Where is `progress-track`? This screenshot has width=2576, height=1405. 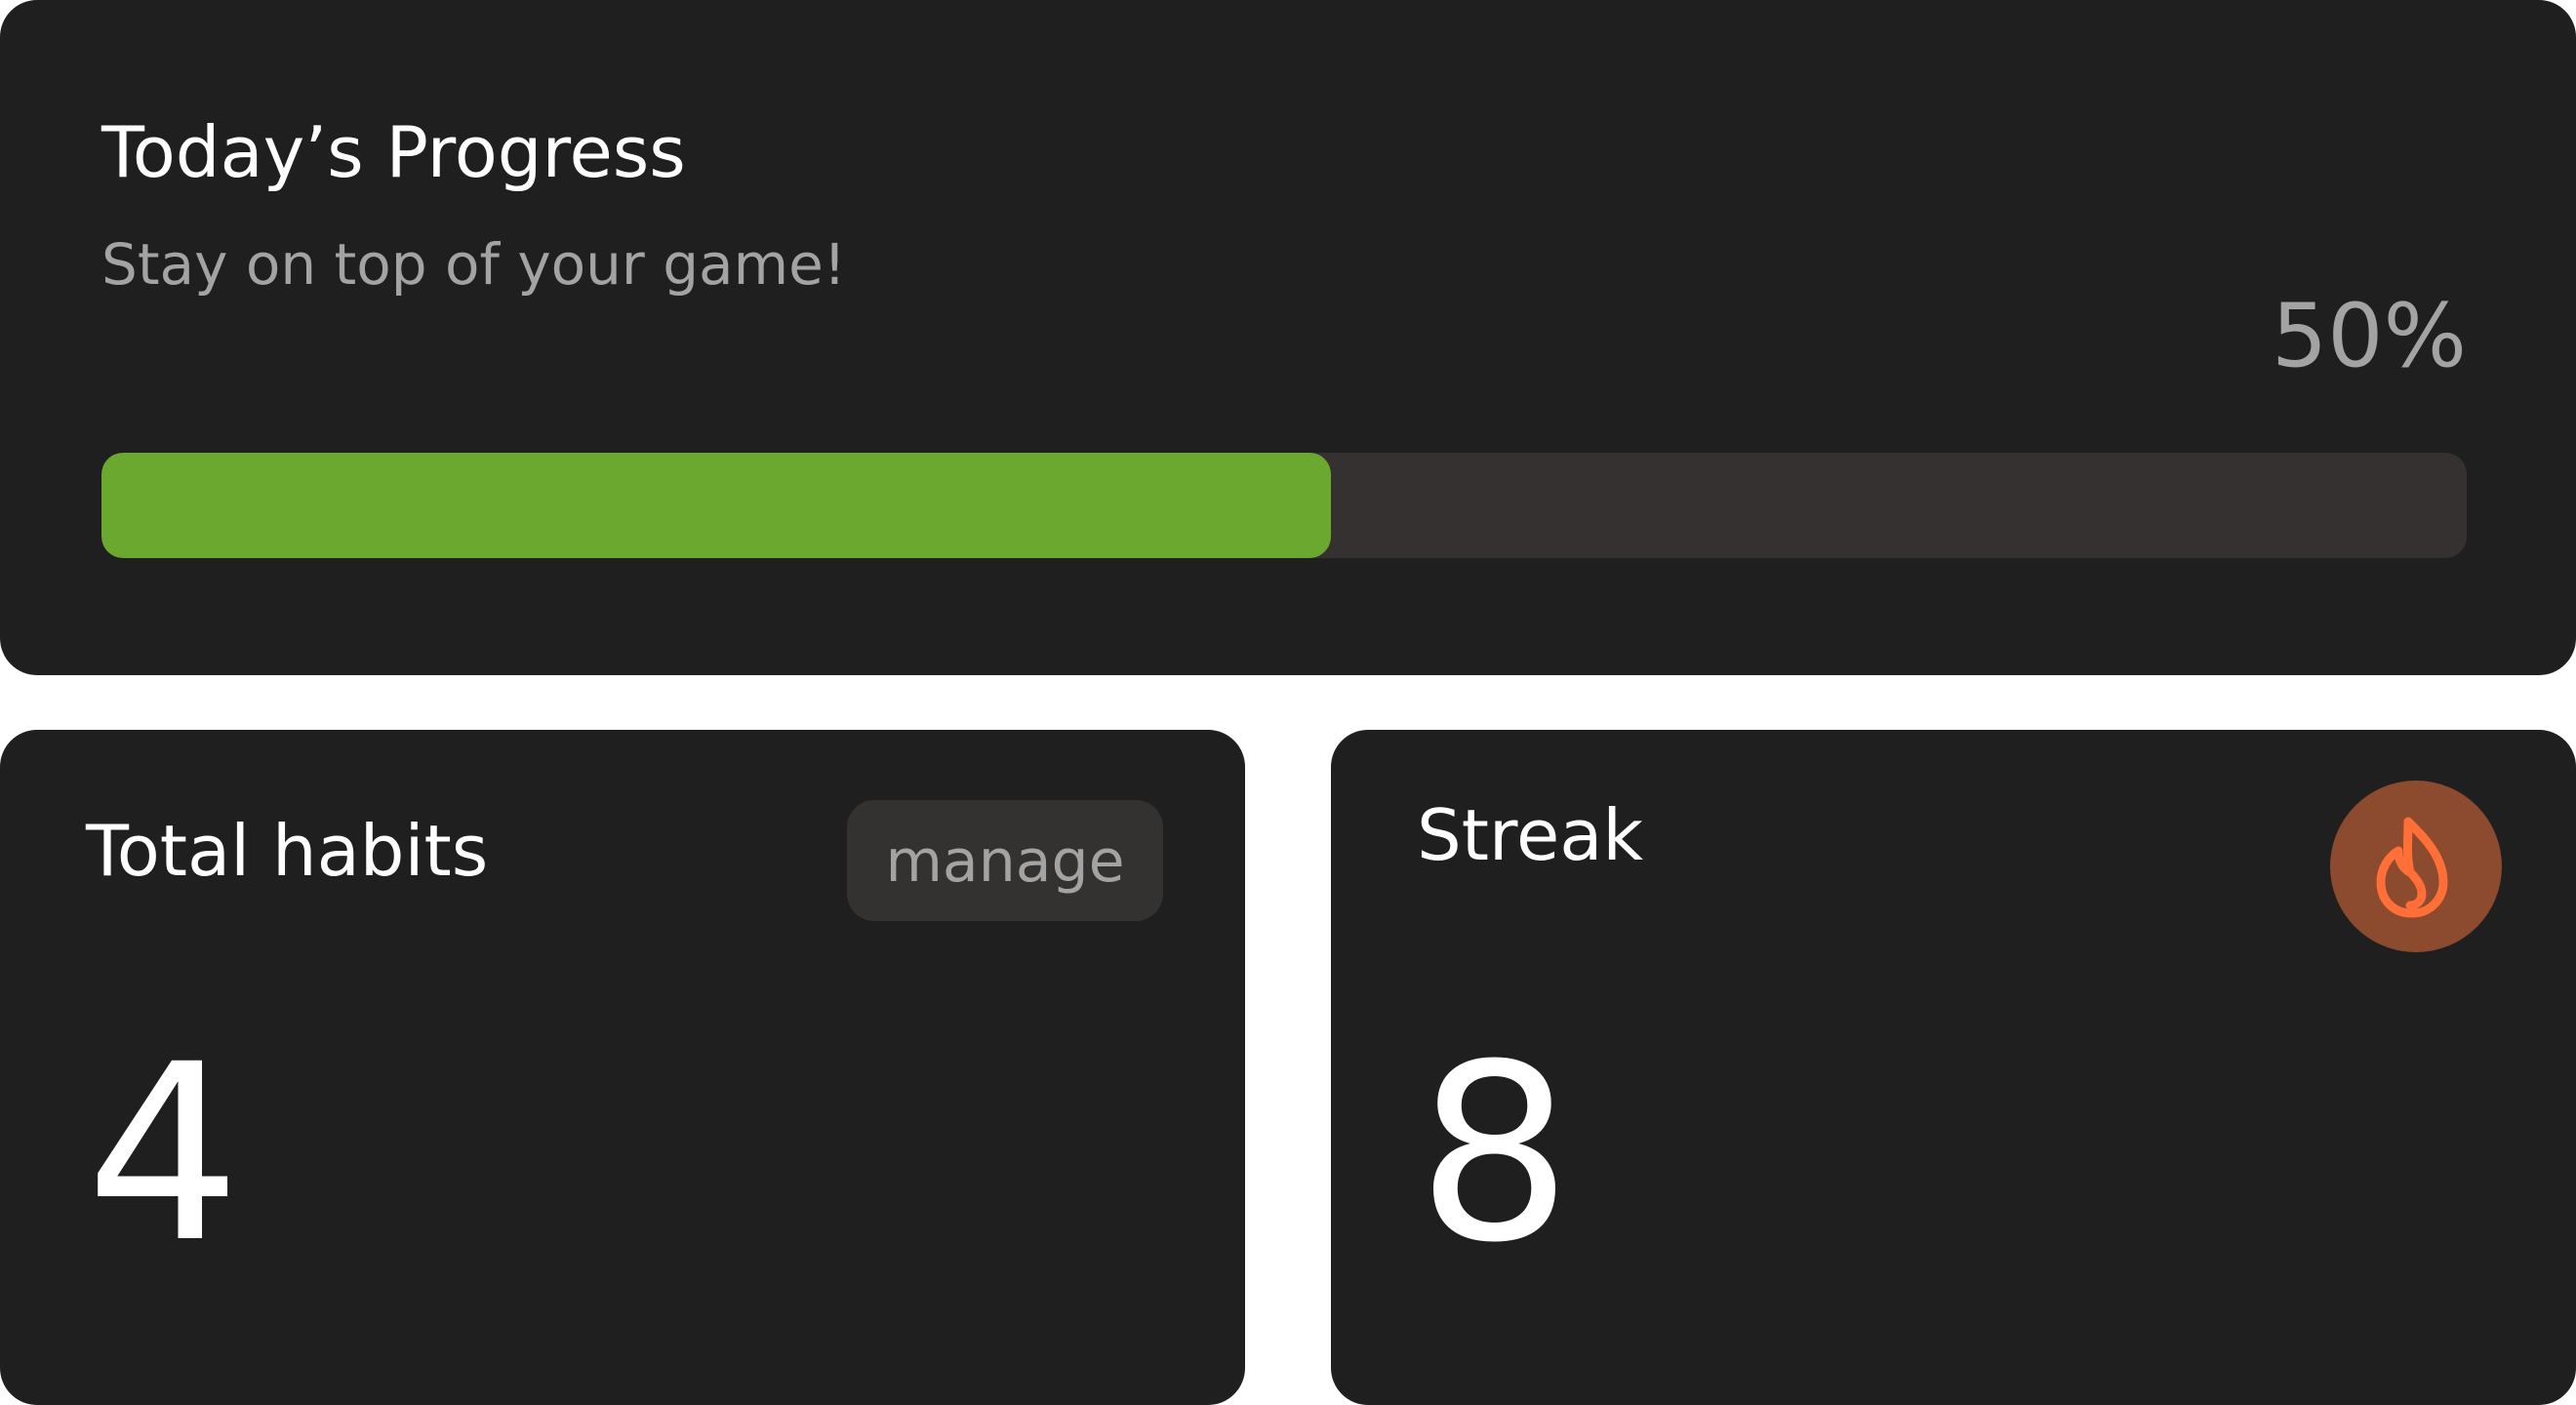
progress-track is located at coordinates (1284, 505).